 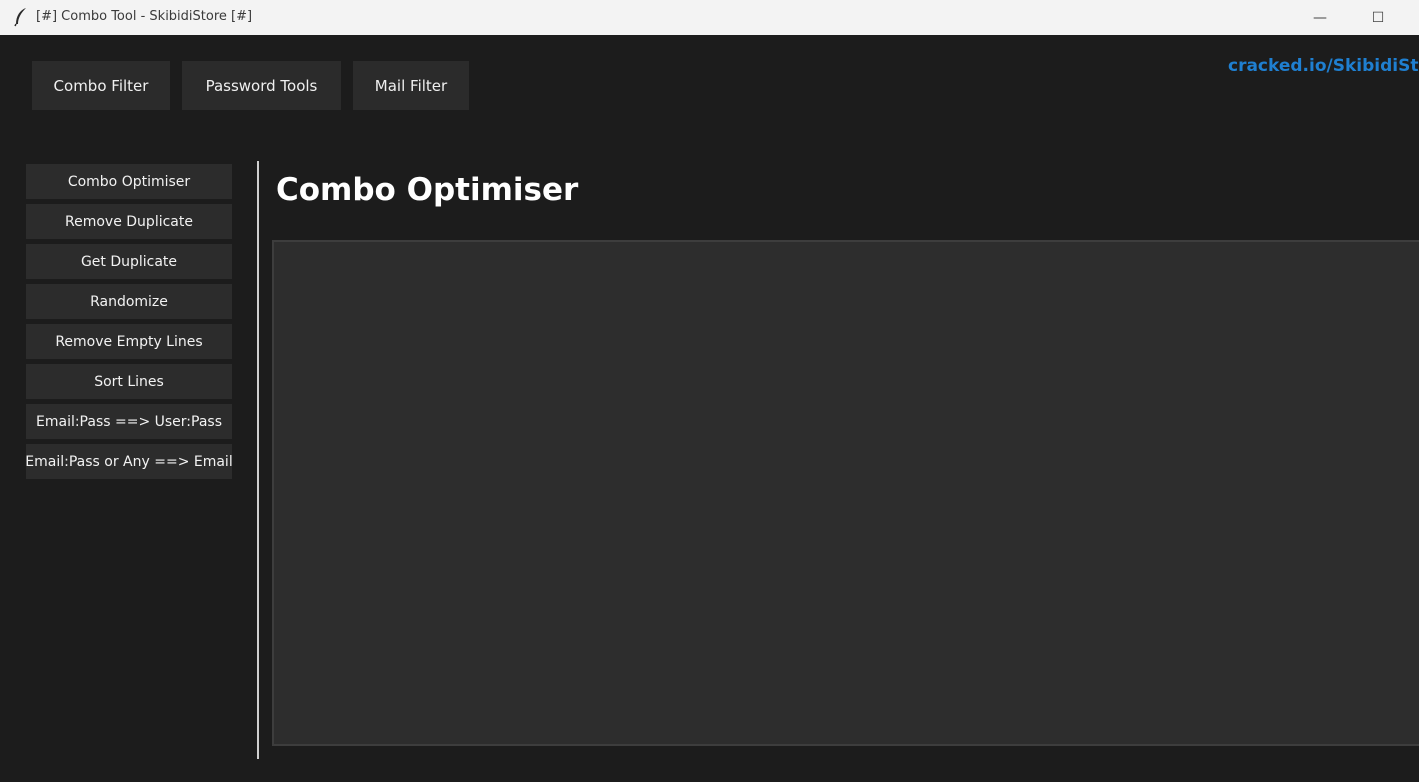 What do you see at coordinates (129, 261) in the screenshot?
I see `sidebar-item-get-duplicate: Get Duplicate` at bounding box center [129, 261].